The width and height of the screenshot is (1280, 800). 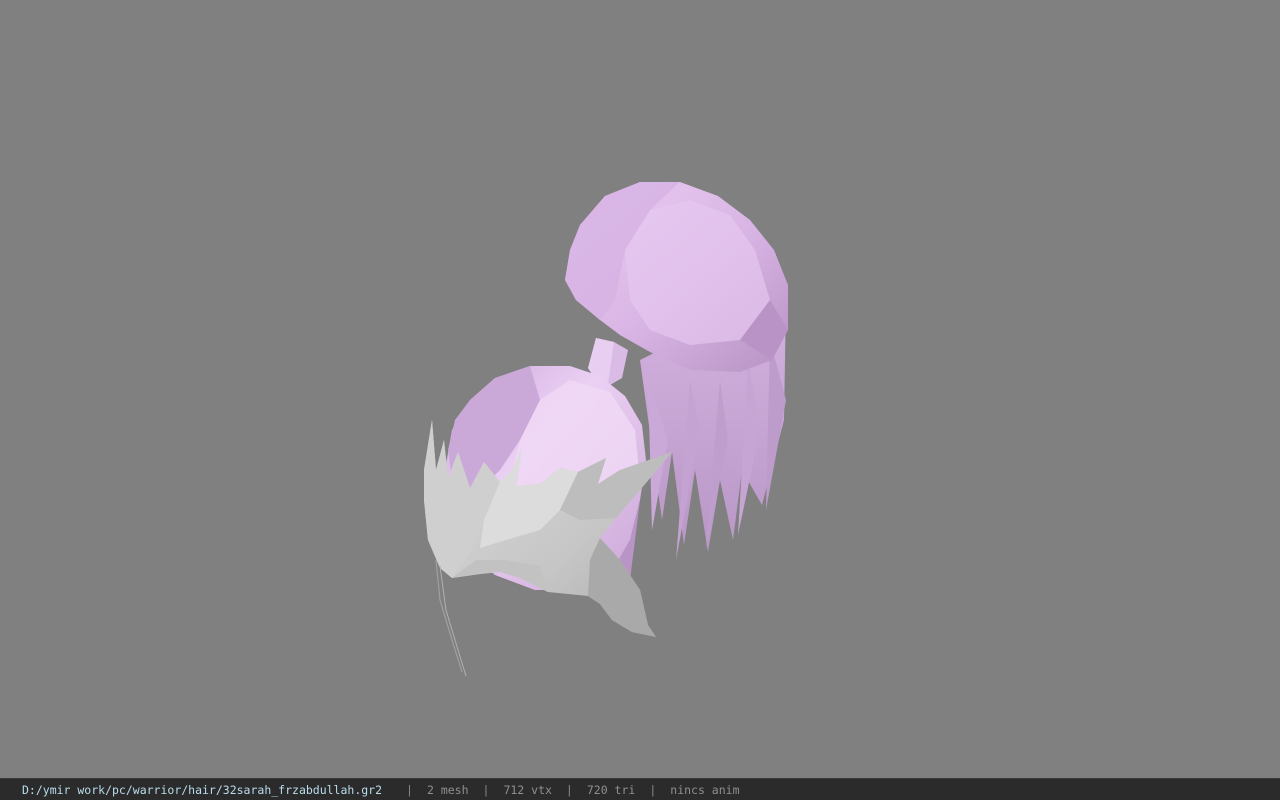 What do you see at coordinates (527, 789) in the screenshot?
I see `vertex-count: 712 vtx` at bounding box center [527, 789].